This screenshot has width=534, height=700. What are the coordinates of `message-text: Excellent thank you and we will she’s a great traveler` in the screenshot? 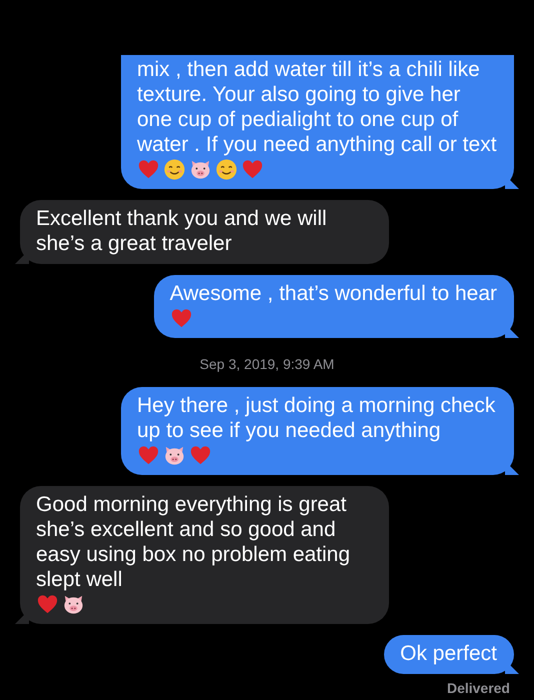 It's located at (182, 231).